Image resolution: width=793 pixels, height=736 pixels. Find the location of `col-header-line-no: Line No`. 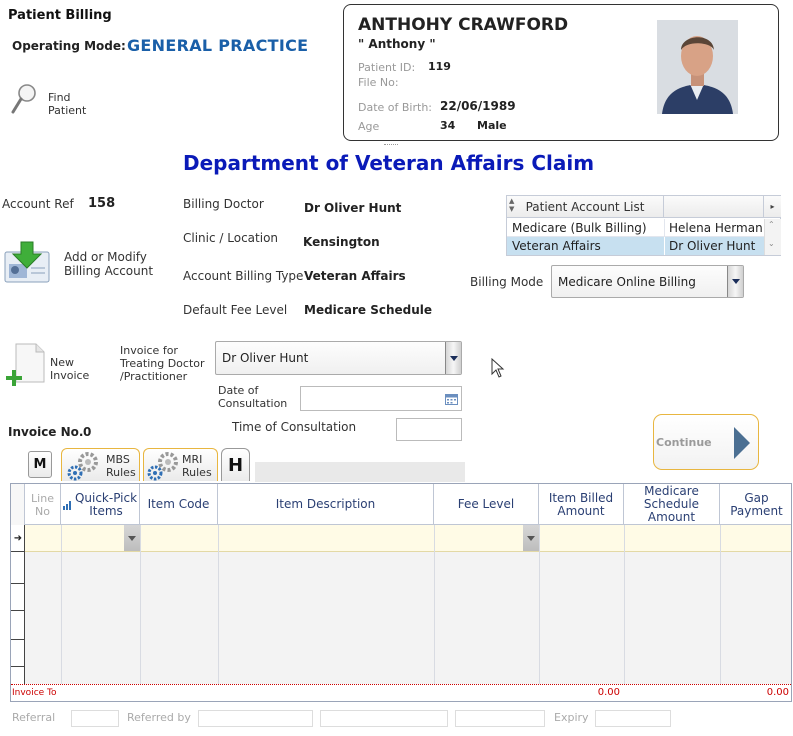

col-header-line-no: Line No is located at coordinates (43, 504).